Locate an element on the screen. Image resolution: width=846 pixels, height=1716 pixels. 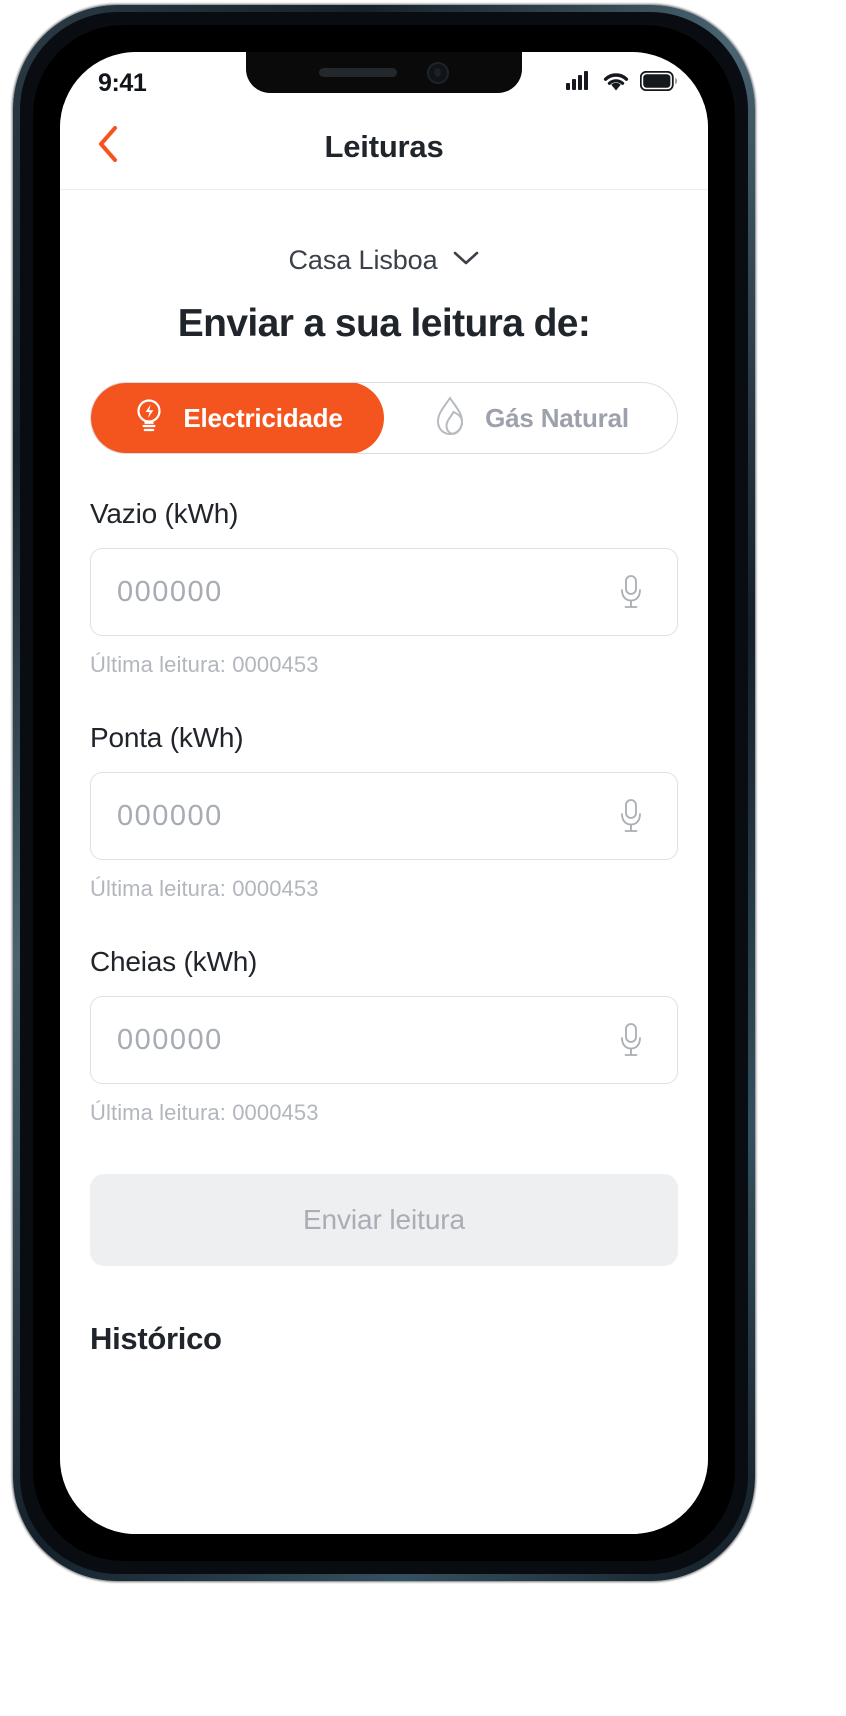
field-hint-ponta: Última leitura: 0000453 is located at coordinates (204, 888).